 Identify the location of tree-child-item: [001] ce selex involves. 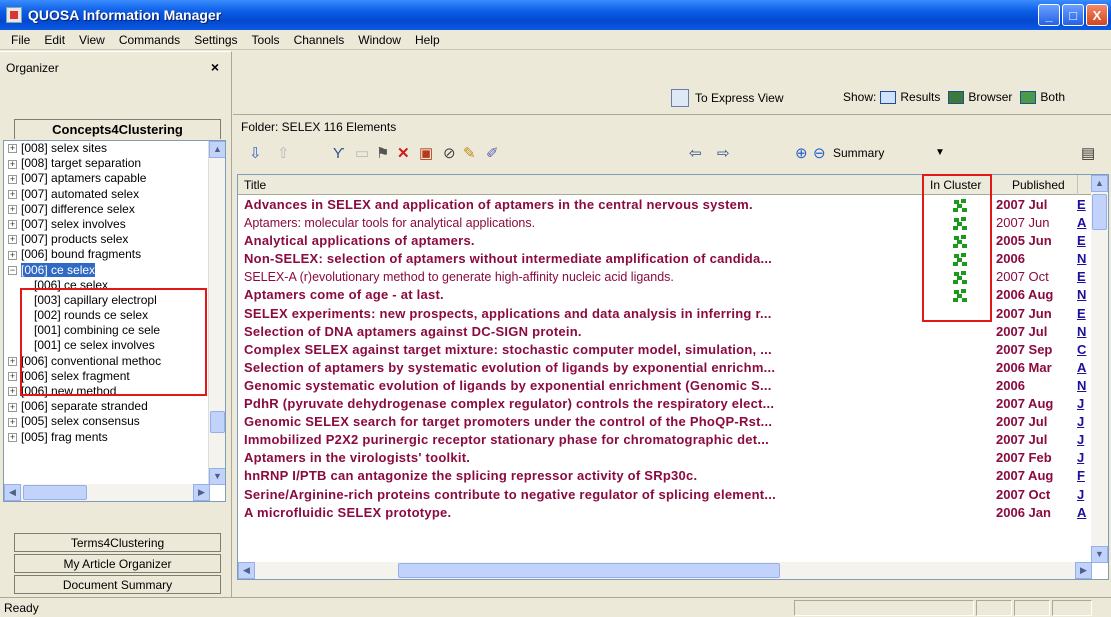
(114, 345).